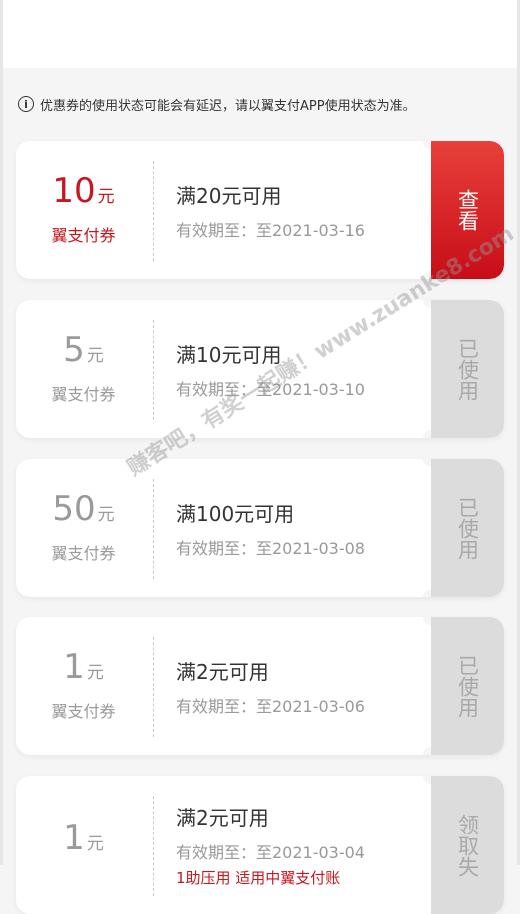  What do you see at coordinates (270, 528) in the screenshot?
I see `coupon-info: 满100元可用 有效期至：至2021-03-08` at bounding box center [270, 528].